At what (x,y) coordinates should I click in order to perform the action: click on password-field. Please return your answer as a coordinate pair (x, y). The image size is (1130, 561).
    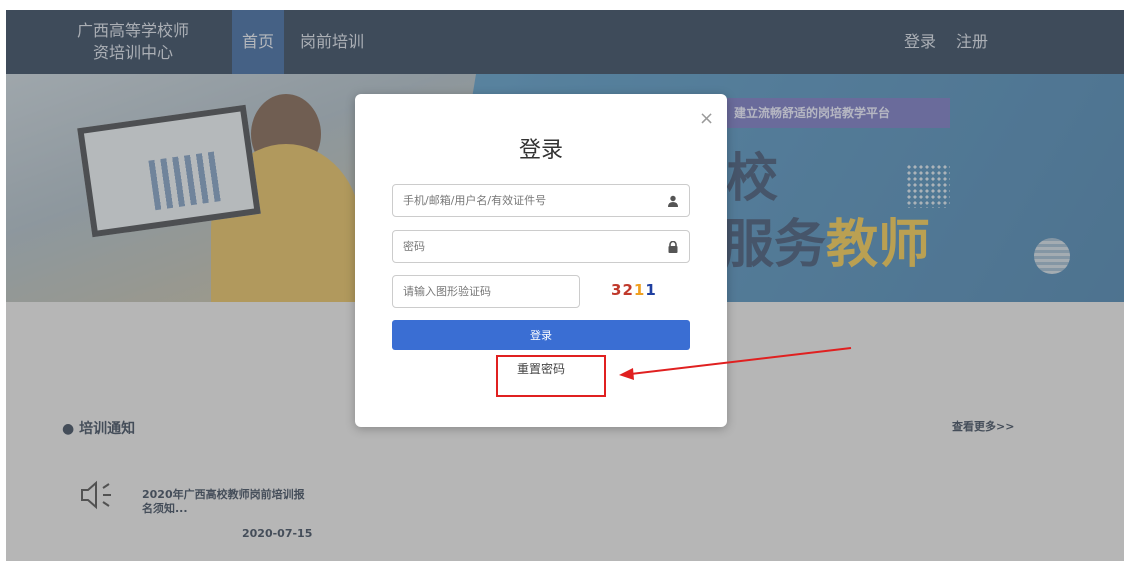
    Looking at the image, I should click on (541, 246).